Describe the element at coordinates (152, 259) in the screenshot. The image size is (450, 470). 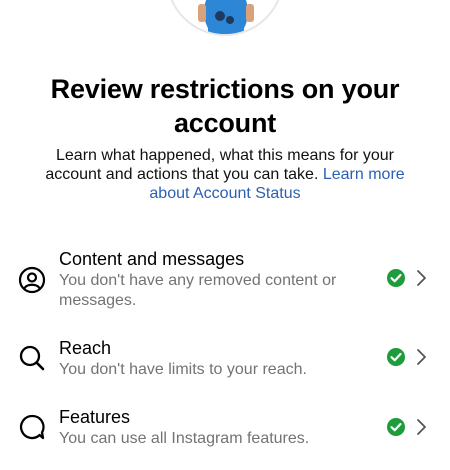
I see `row-title: Content and messages` at that location.